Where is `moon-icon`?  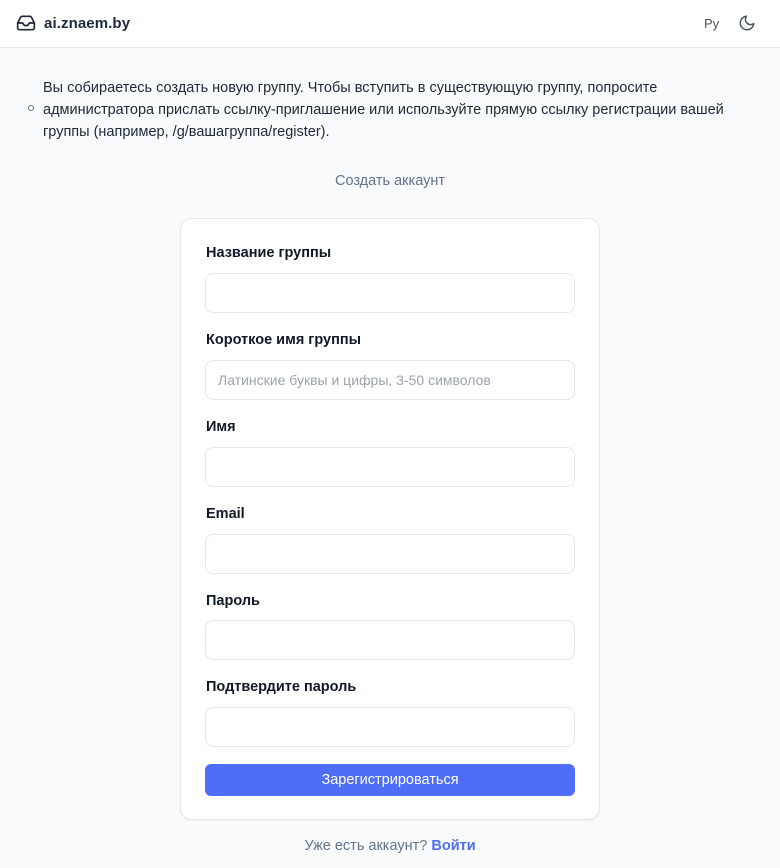
moon-icon is located at coordinates (748, 23).